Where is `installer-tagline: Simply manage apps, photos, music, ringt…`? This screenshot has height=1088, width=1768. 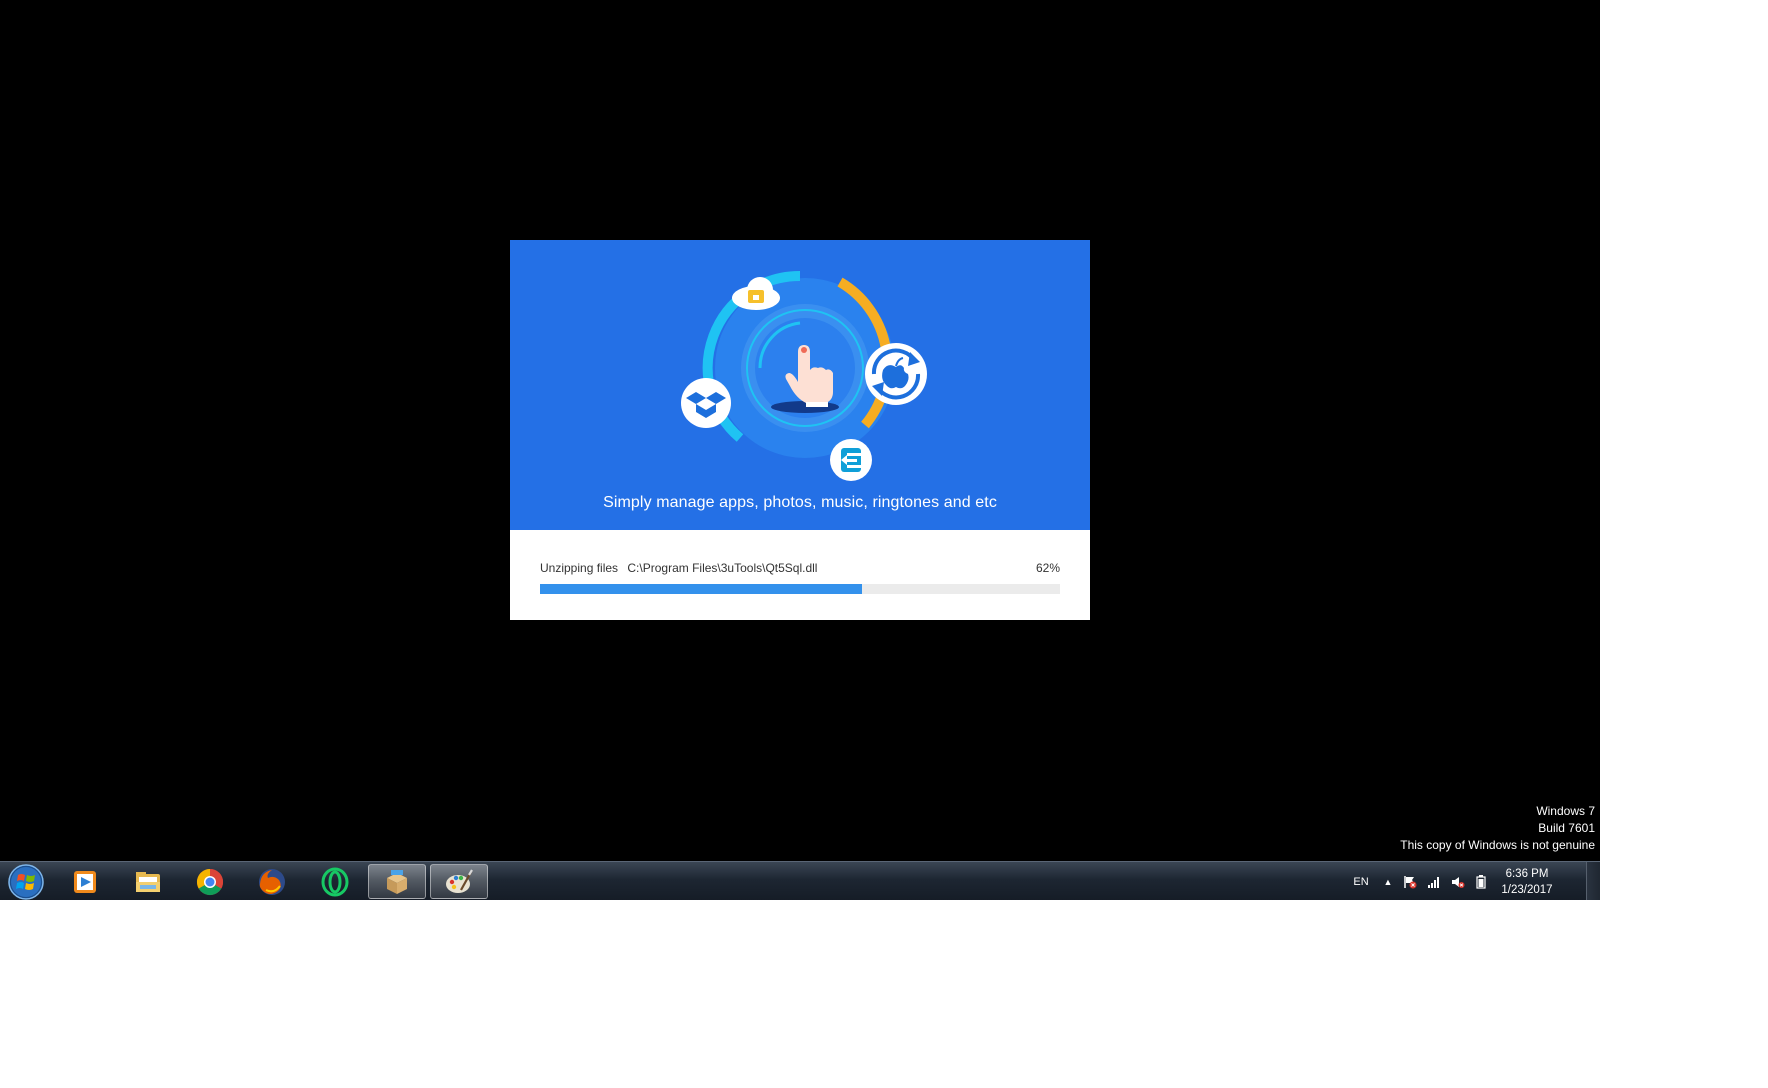
installer-tagline: Simply manage apps, photos, music, ringt… is located at coordinates (800, 502).